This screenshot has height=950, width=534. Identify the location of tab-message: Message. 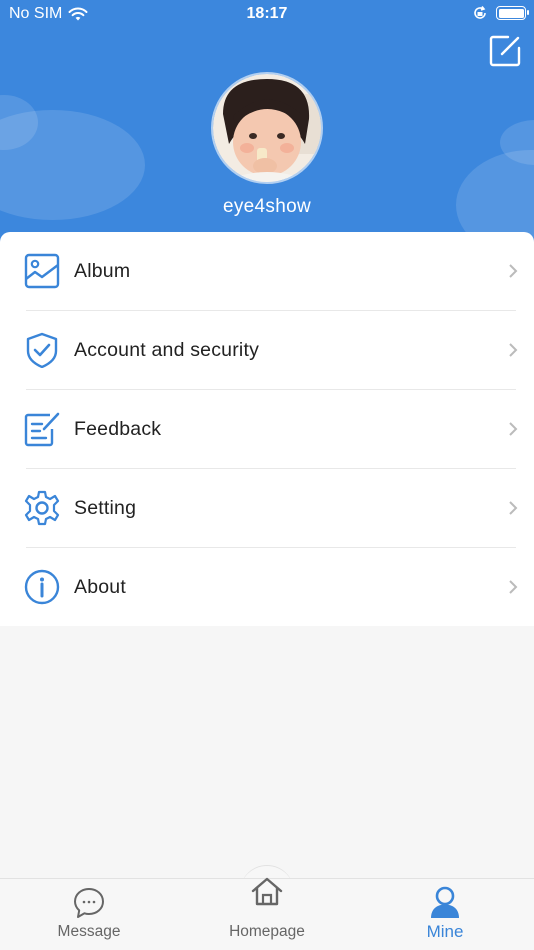
(89, 914).